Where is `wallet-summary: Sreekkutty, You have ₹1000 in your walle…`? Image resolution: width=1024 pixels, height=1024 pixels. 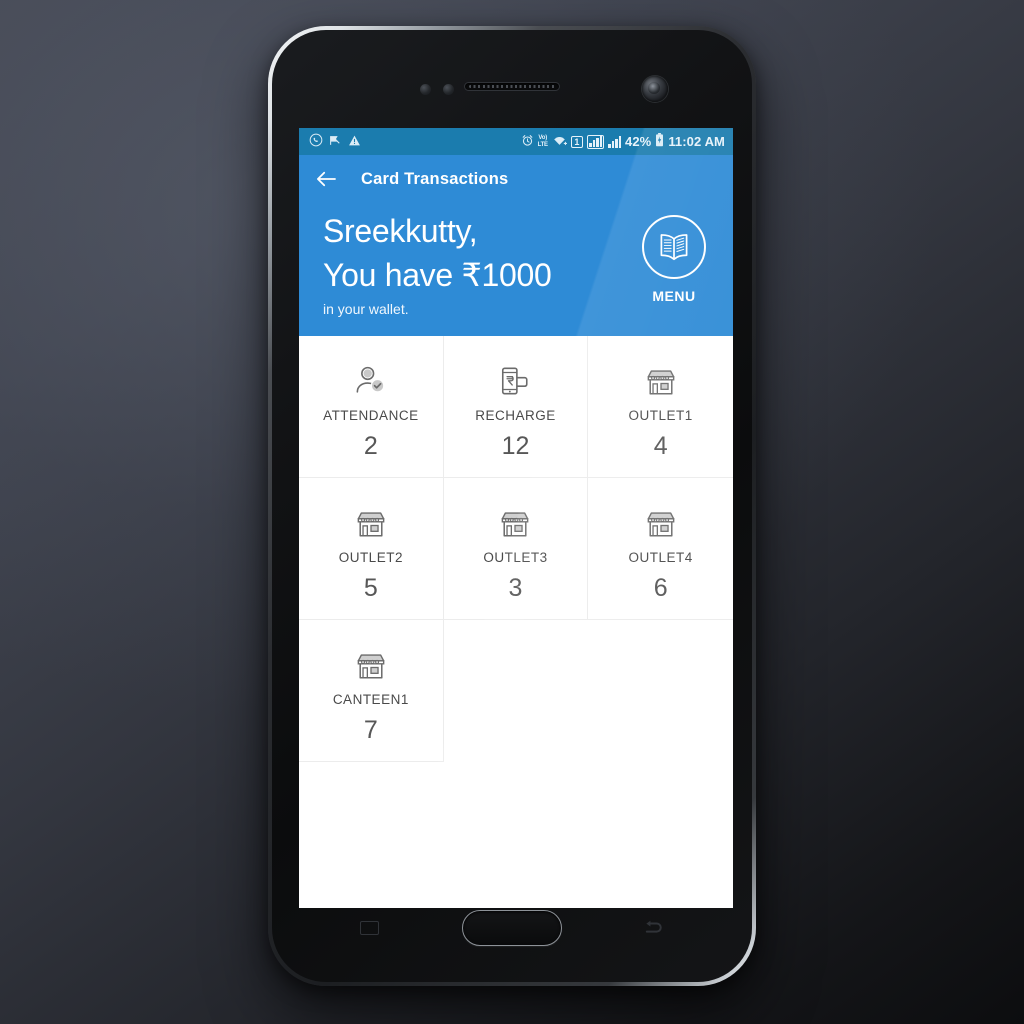
wallet-summary: Sreekkutty, You have ₹1000 in your walle… is located at coordinates (516, 261).